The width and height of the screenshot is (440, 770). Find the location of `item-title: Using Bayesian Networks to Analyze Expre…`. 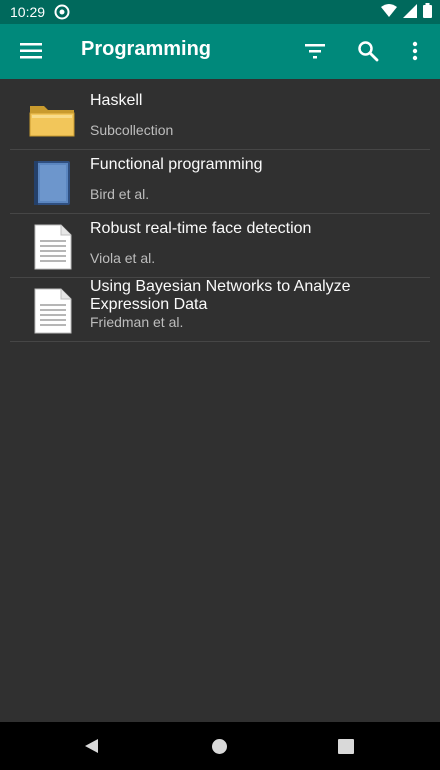

item-title: Using Bayesian Networks to Analyze Expre… is located at coordinates (220, 295).